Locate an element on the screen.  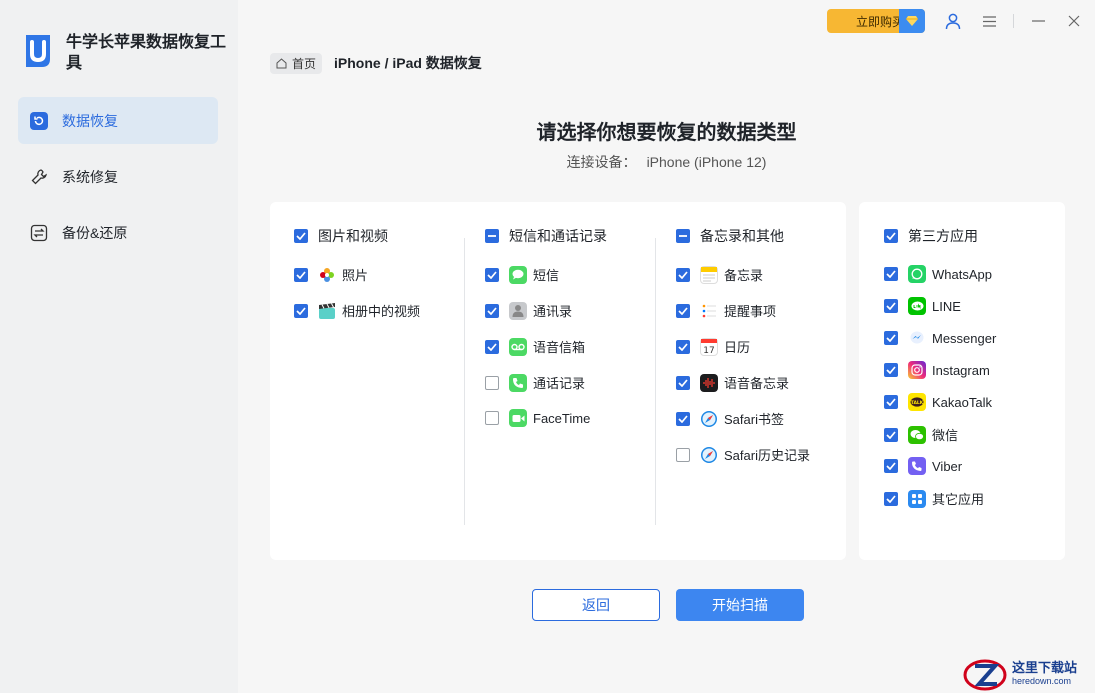
item-label: 通话记录 is located at coordinates (559, 383).